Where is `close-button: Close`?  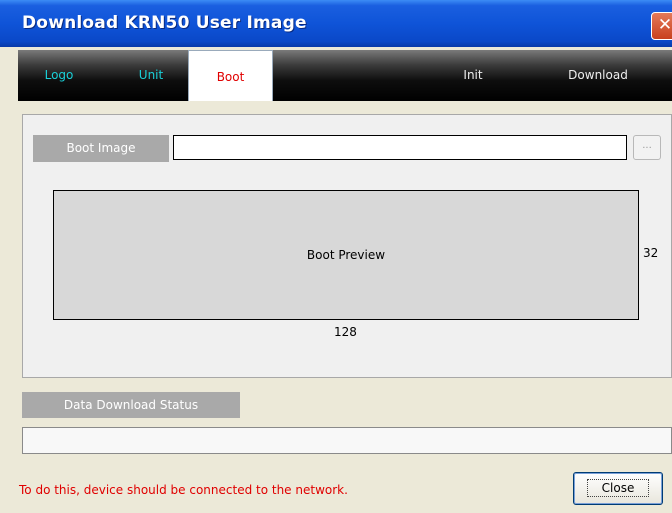
close-button: Close is located at coordinates (618, 488).